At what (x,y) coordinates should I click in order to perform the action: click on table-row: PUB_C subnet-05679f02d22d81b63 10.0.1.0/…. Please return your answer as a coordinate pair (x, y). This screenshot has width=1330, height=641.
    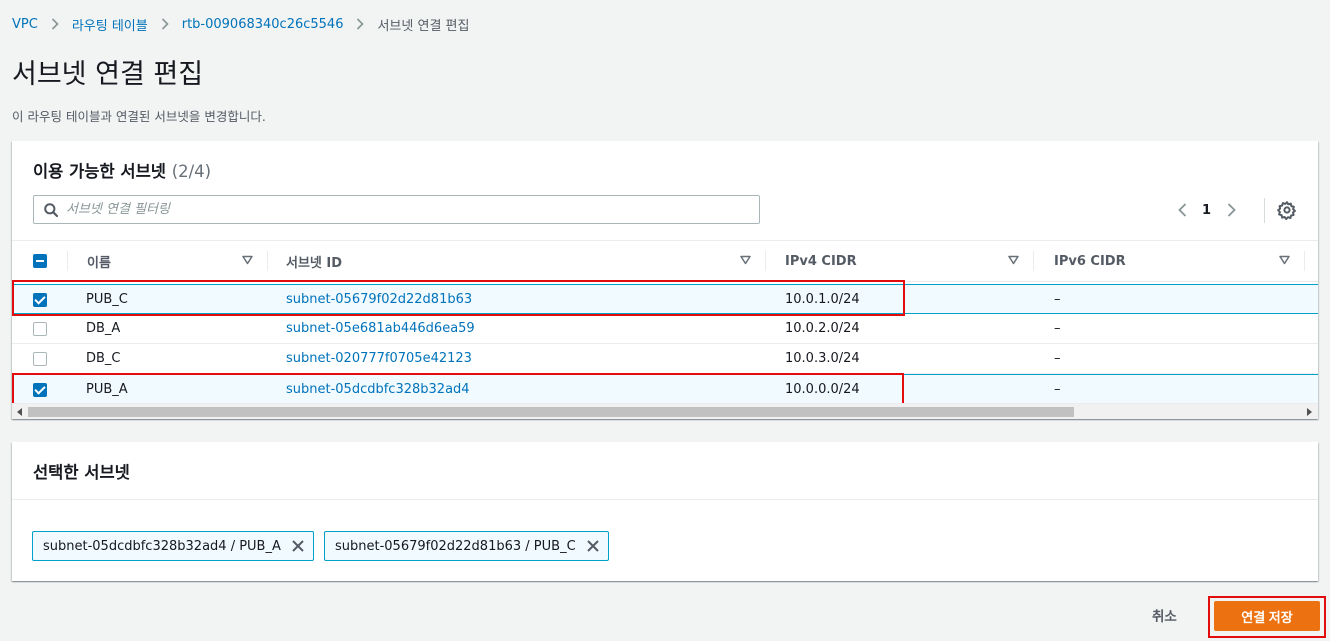
    Looking at the image, I should click on (665, 299).